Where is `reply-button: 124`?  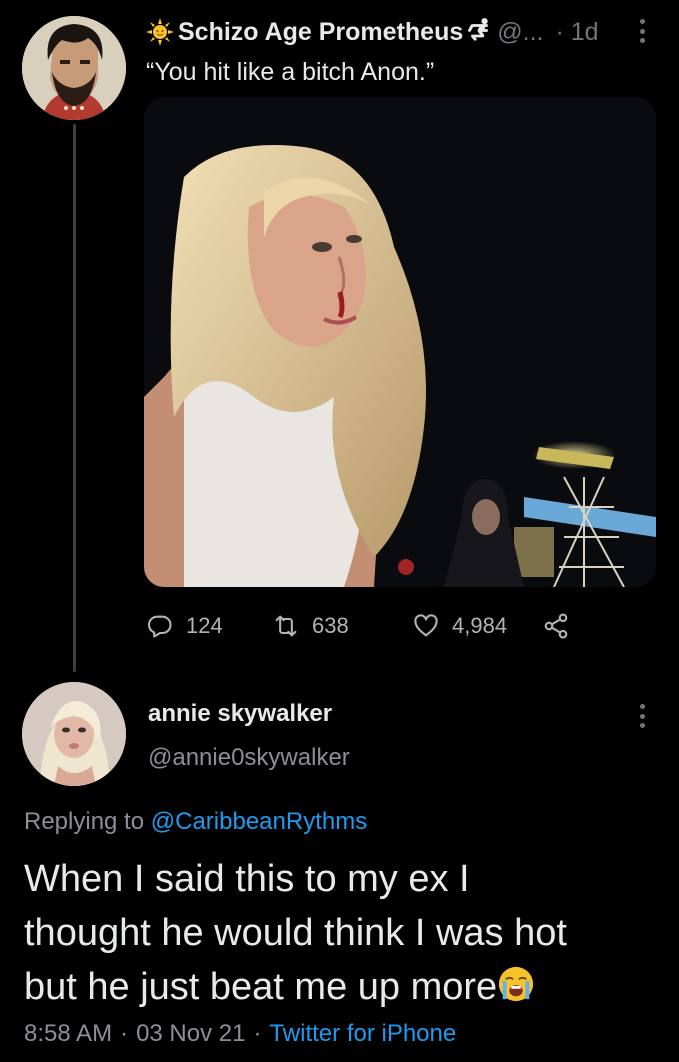
reply-button: 124 is located at coordinates (184, 626).